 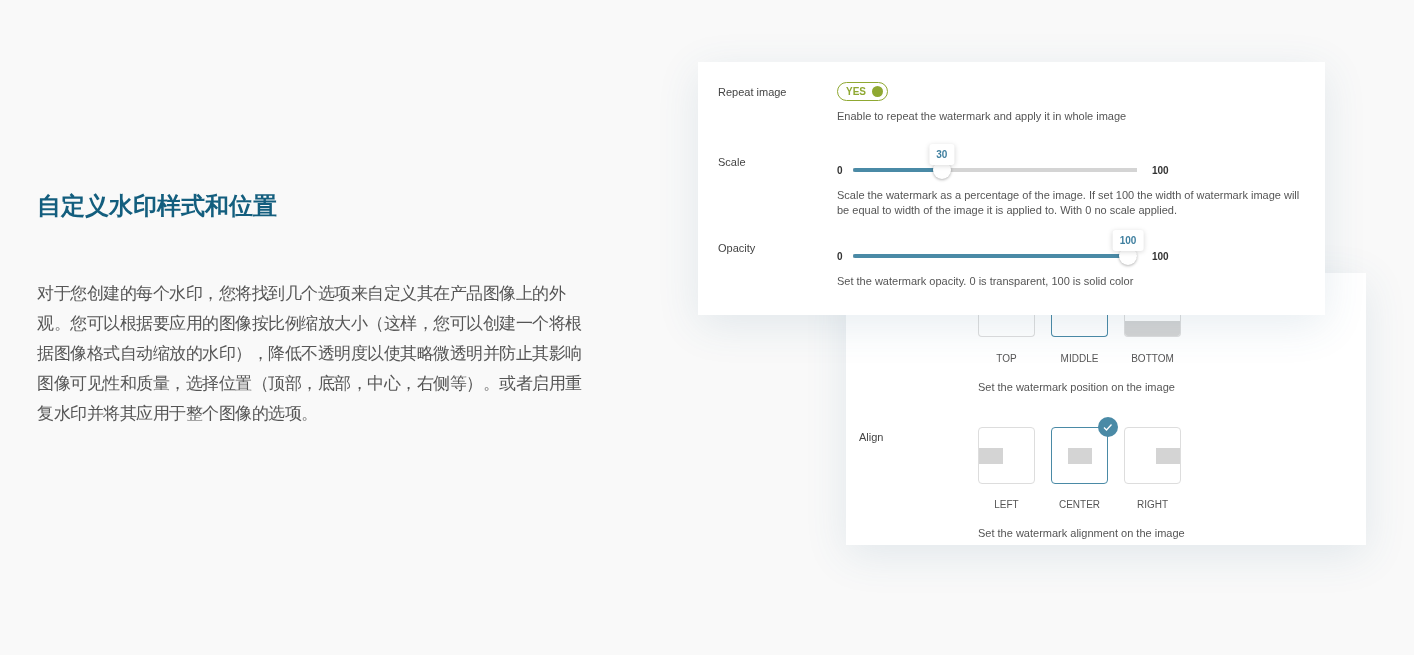 I want to click on value-tooltip: 30, so click(x=942, y=154).